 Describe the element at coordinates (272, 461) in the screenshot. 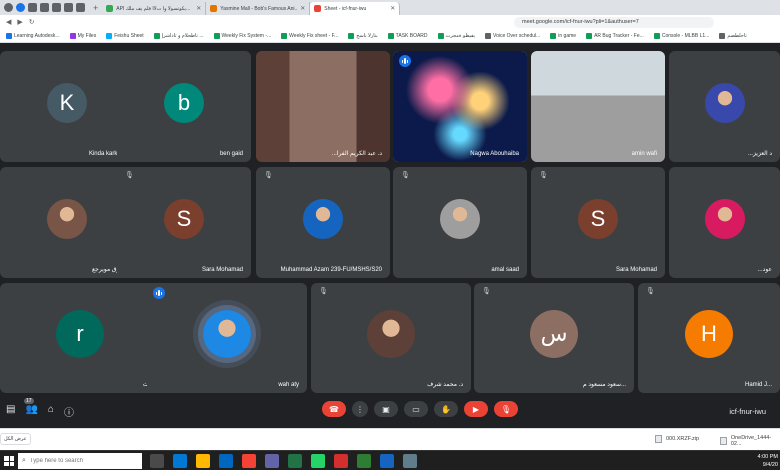

I see `teams-icon` at that location.